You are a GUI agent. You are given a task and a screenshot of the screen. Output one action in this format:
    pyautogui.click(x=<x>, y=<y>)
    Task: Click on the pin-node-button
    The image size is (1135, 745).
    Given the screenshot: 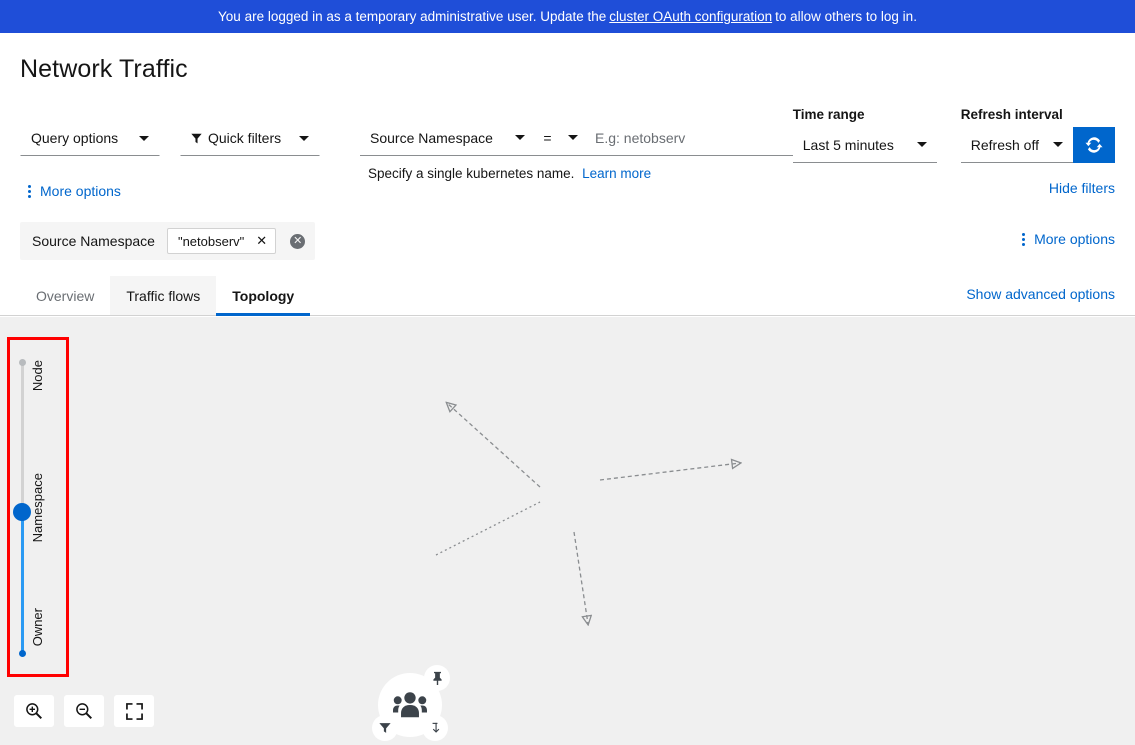 What is the action you would take?
    pyautogui.click(x=437, y=678)
    